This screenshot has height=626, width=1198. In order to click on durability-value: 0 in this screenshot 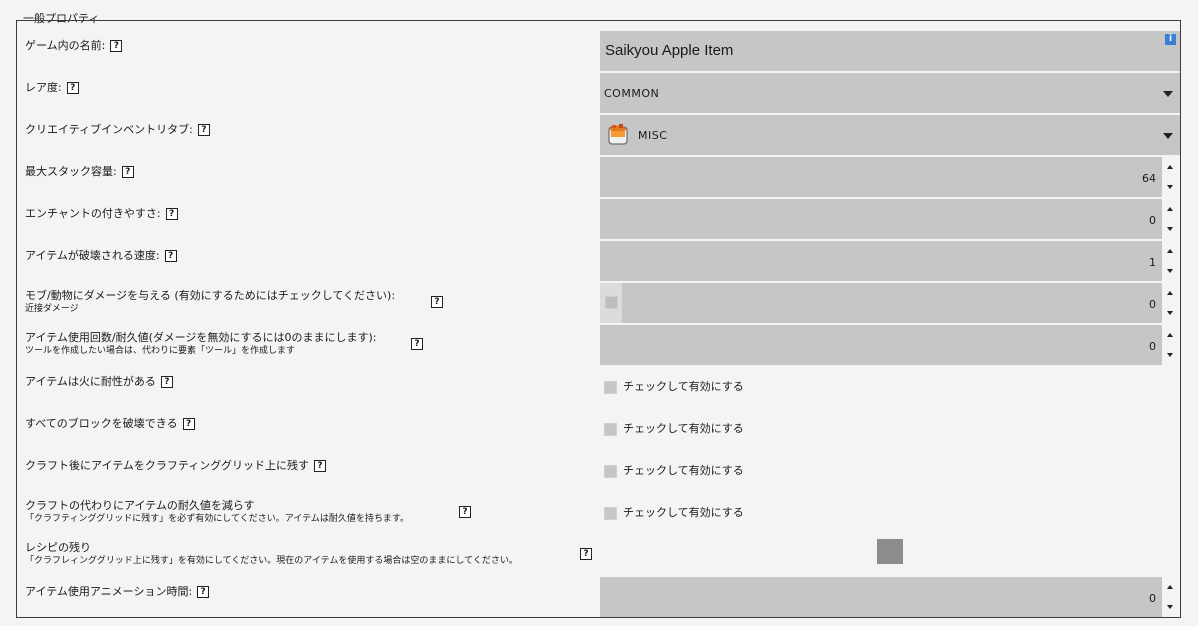, I will do `click(1152, 346)`.